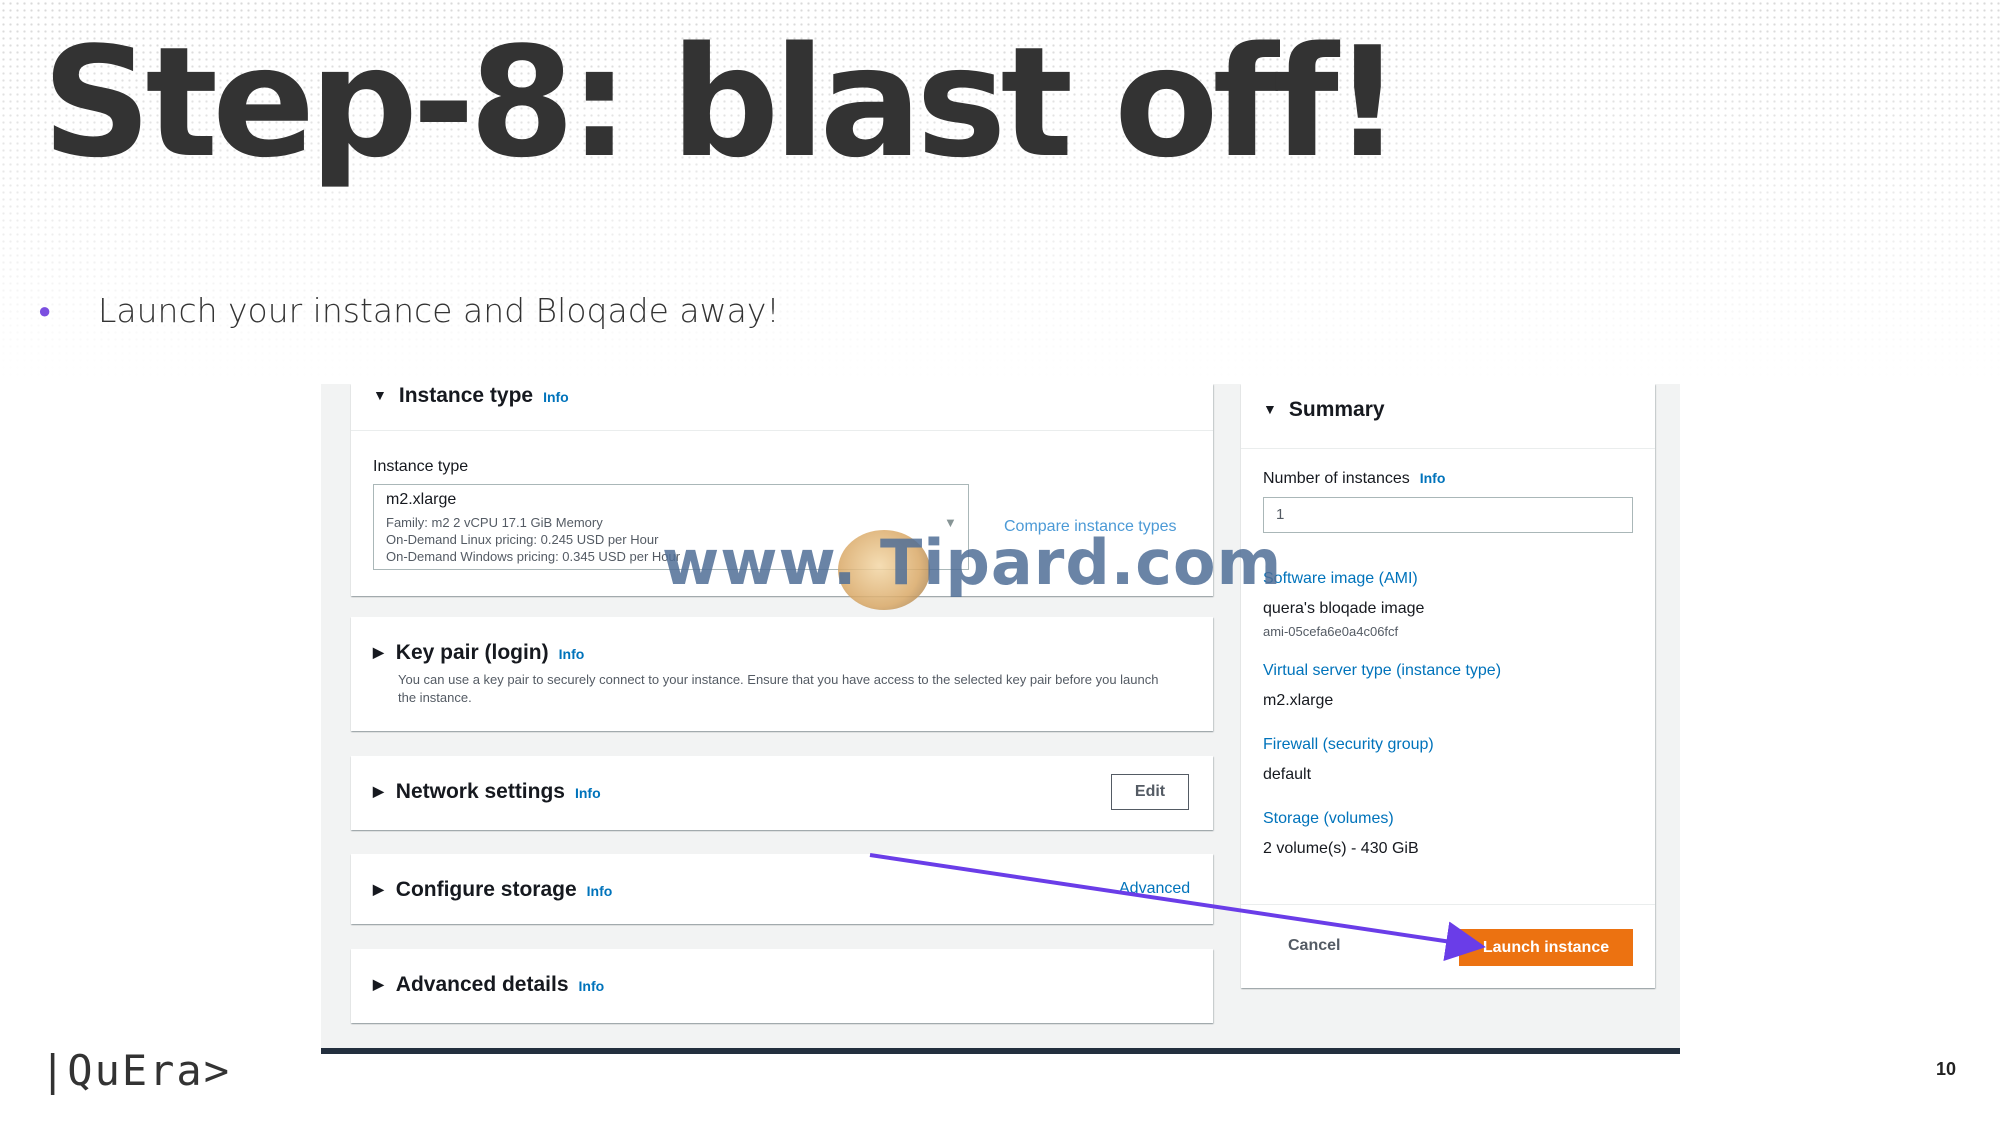  I want to click on firewall-value: default, so click(1287, 774).